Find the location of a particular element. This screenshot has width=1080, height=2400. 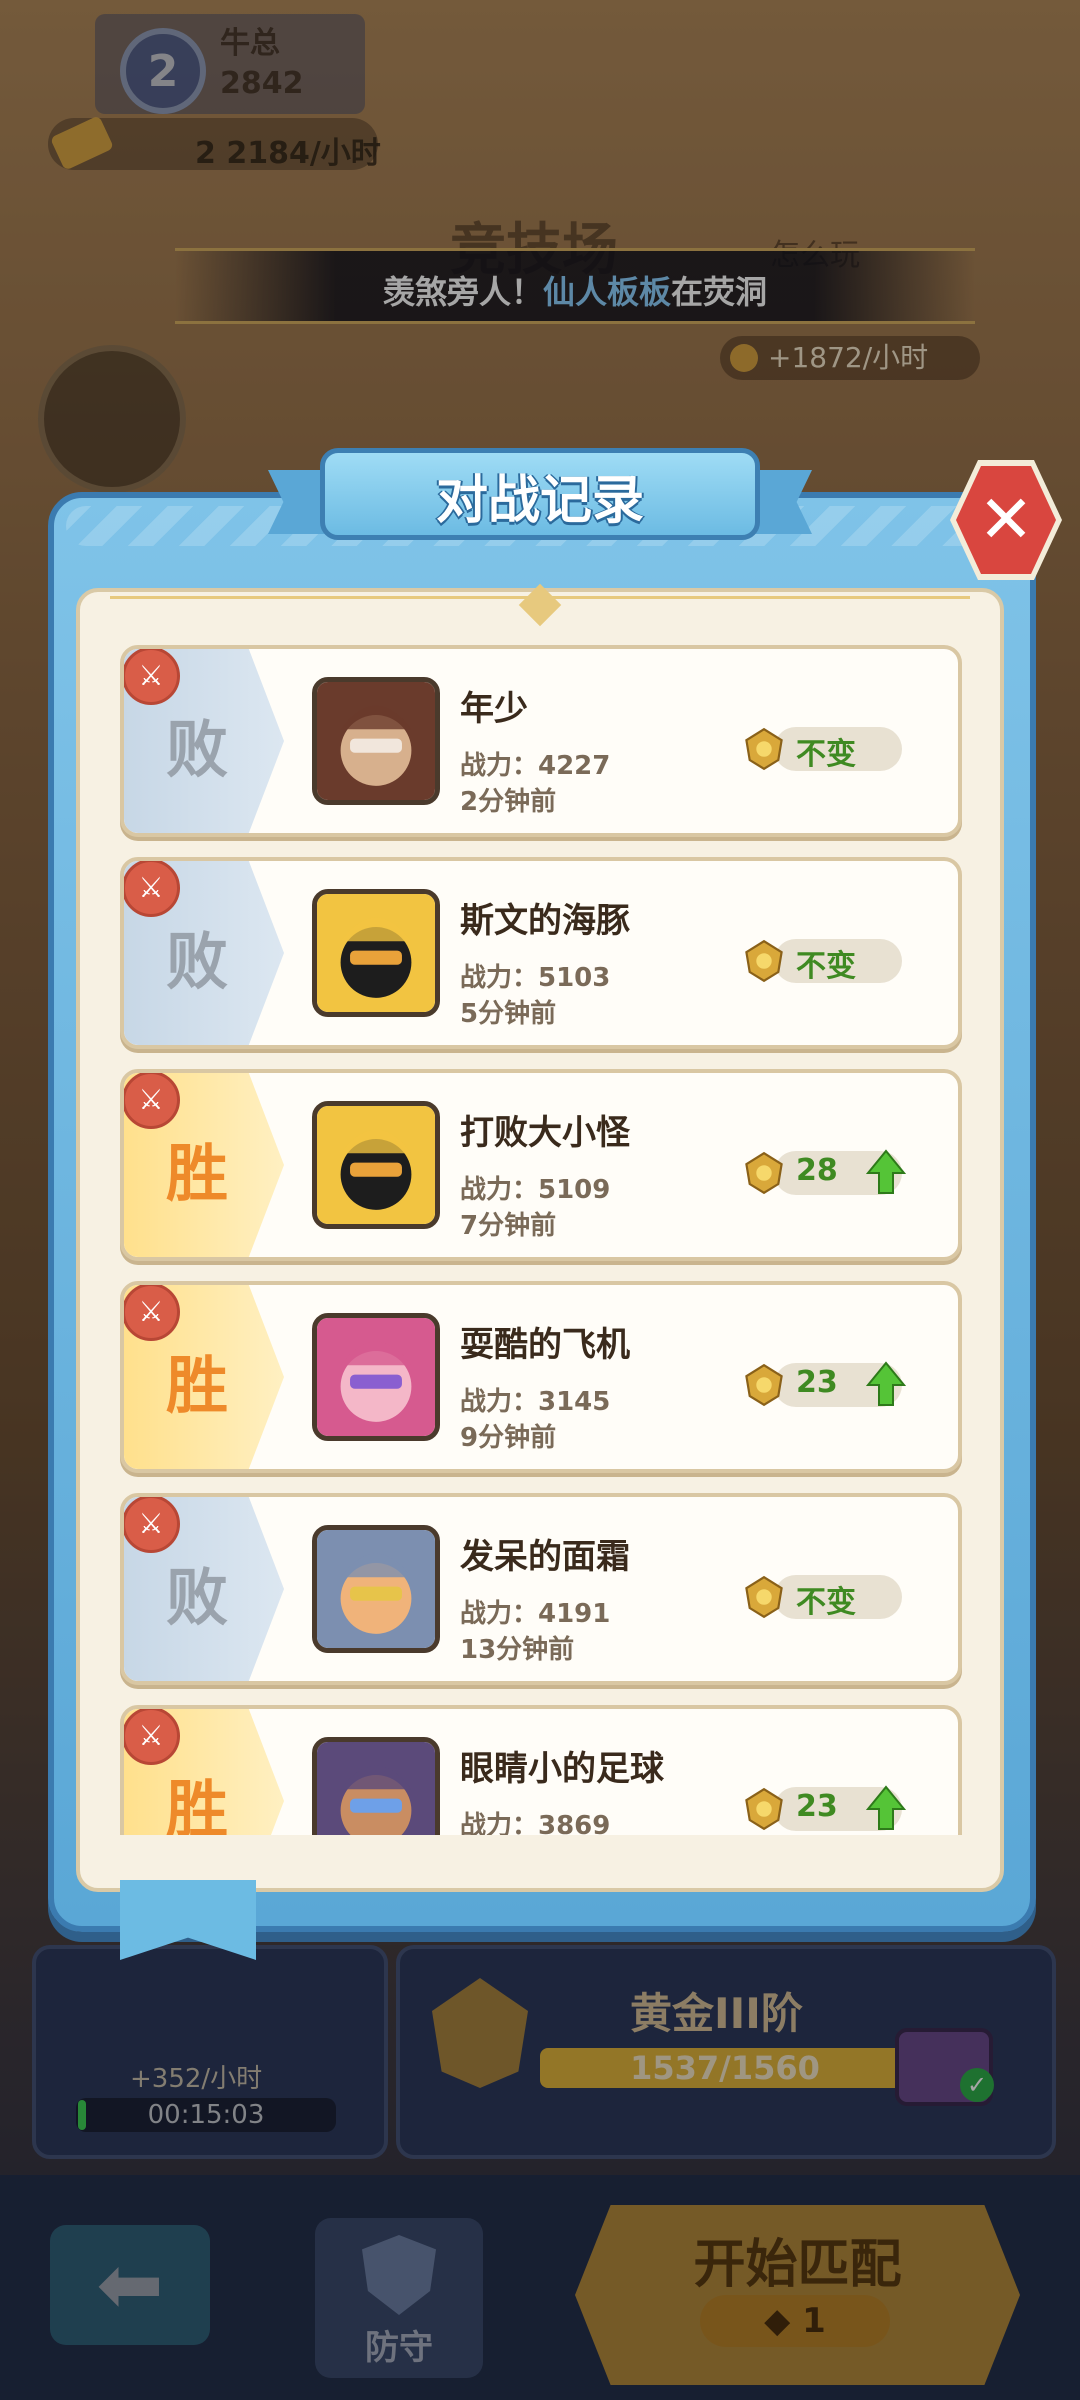

battle-time: 2分钟前 is located at coordinates (508, 802).